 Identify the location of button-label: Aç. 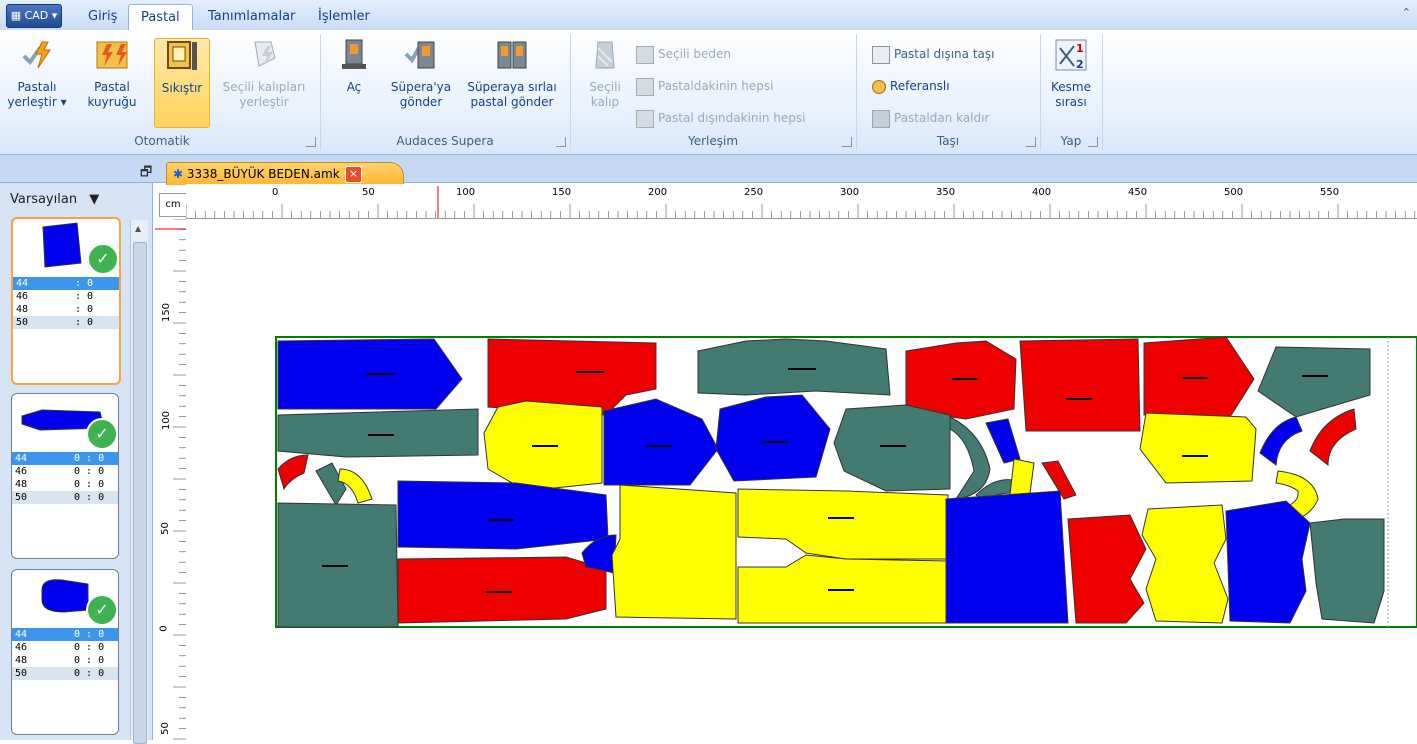
(354, 87).